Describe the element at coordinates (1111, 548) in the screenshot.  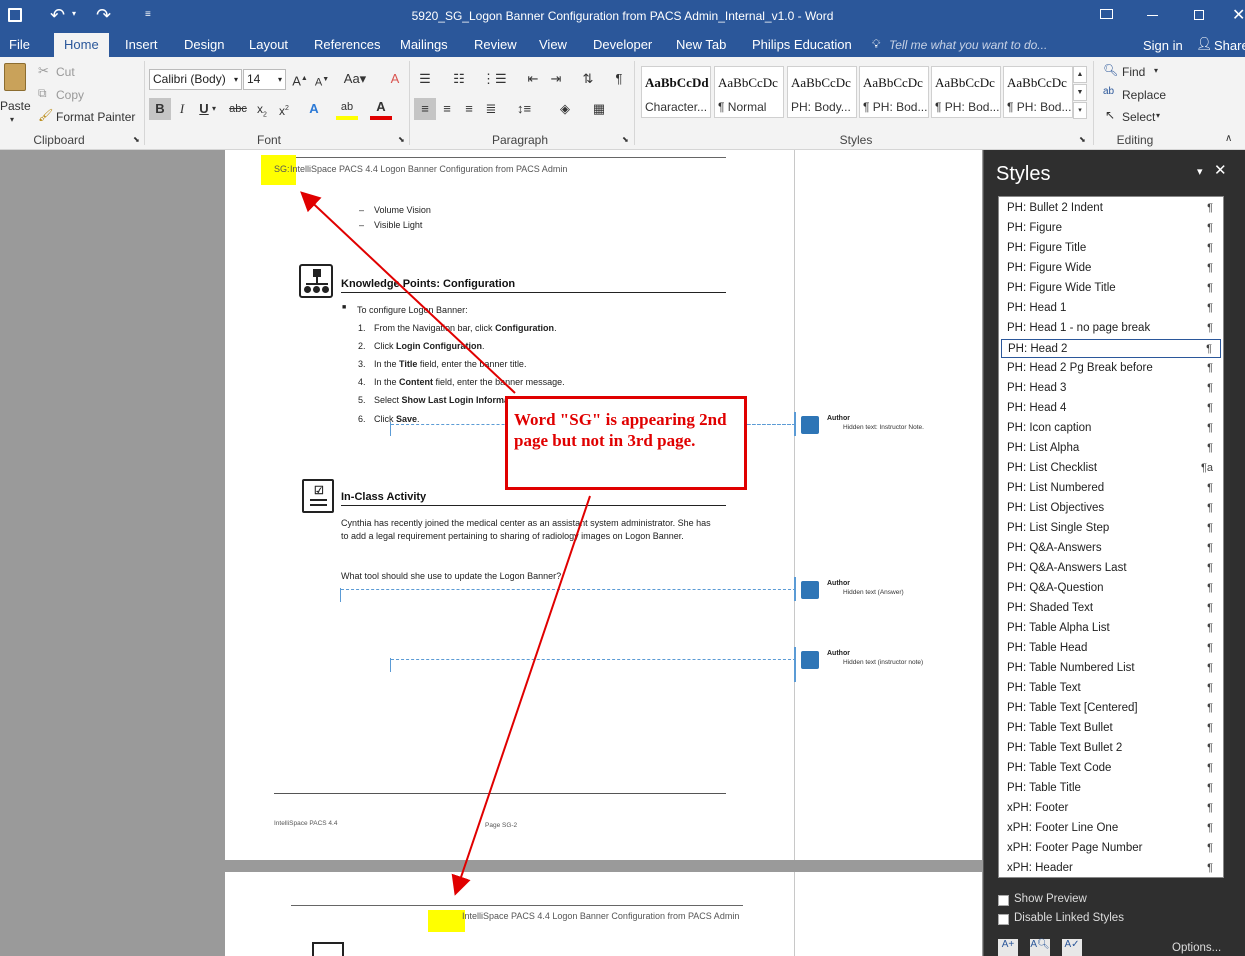
I see `style-list-item: PH: Q&A-Answers ¶` at that location.